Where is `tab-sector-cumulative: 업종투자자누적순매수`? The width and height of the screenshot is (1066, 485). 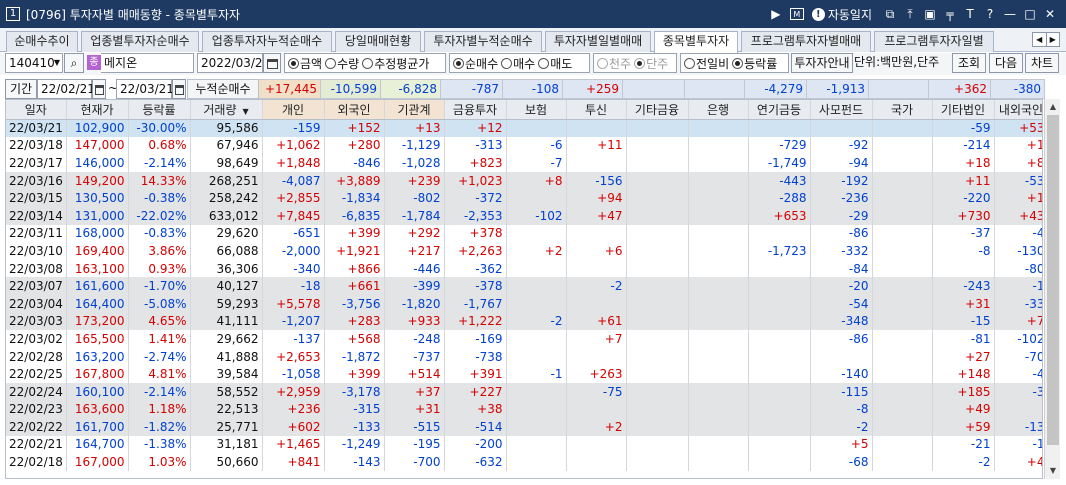
tab-sector-cumulative: 업종투자자누적순매수 is located at coordinates (267, 41).